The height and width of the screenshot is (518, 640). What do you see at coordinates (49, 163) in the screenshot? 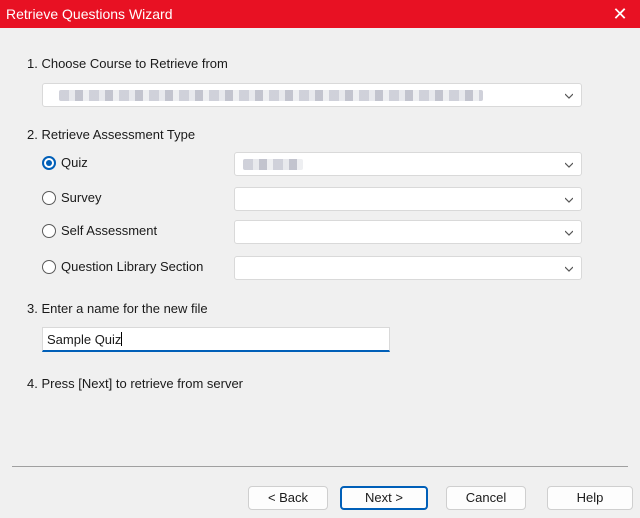
I see `radio-quiz` at bounding box center [49, 163].